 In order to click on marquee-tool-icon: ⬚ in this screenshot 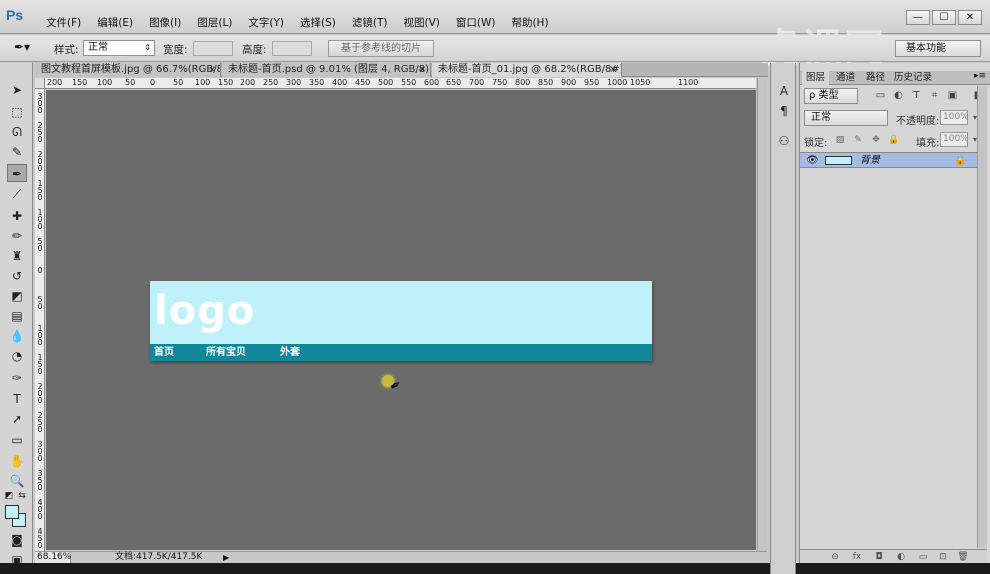, I will do `click(17, 112)`.